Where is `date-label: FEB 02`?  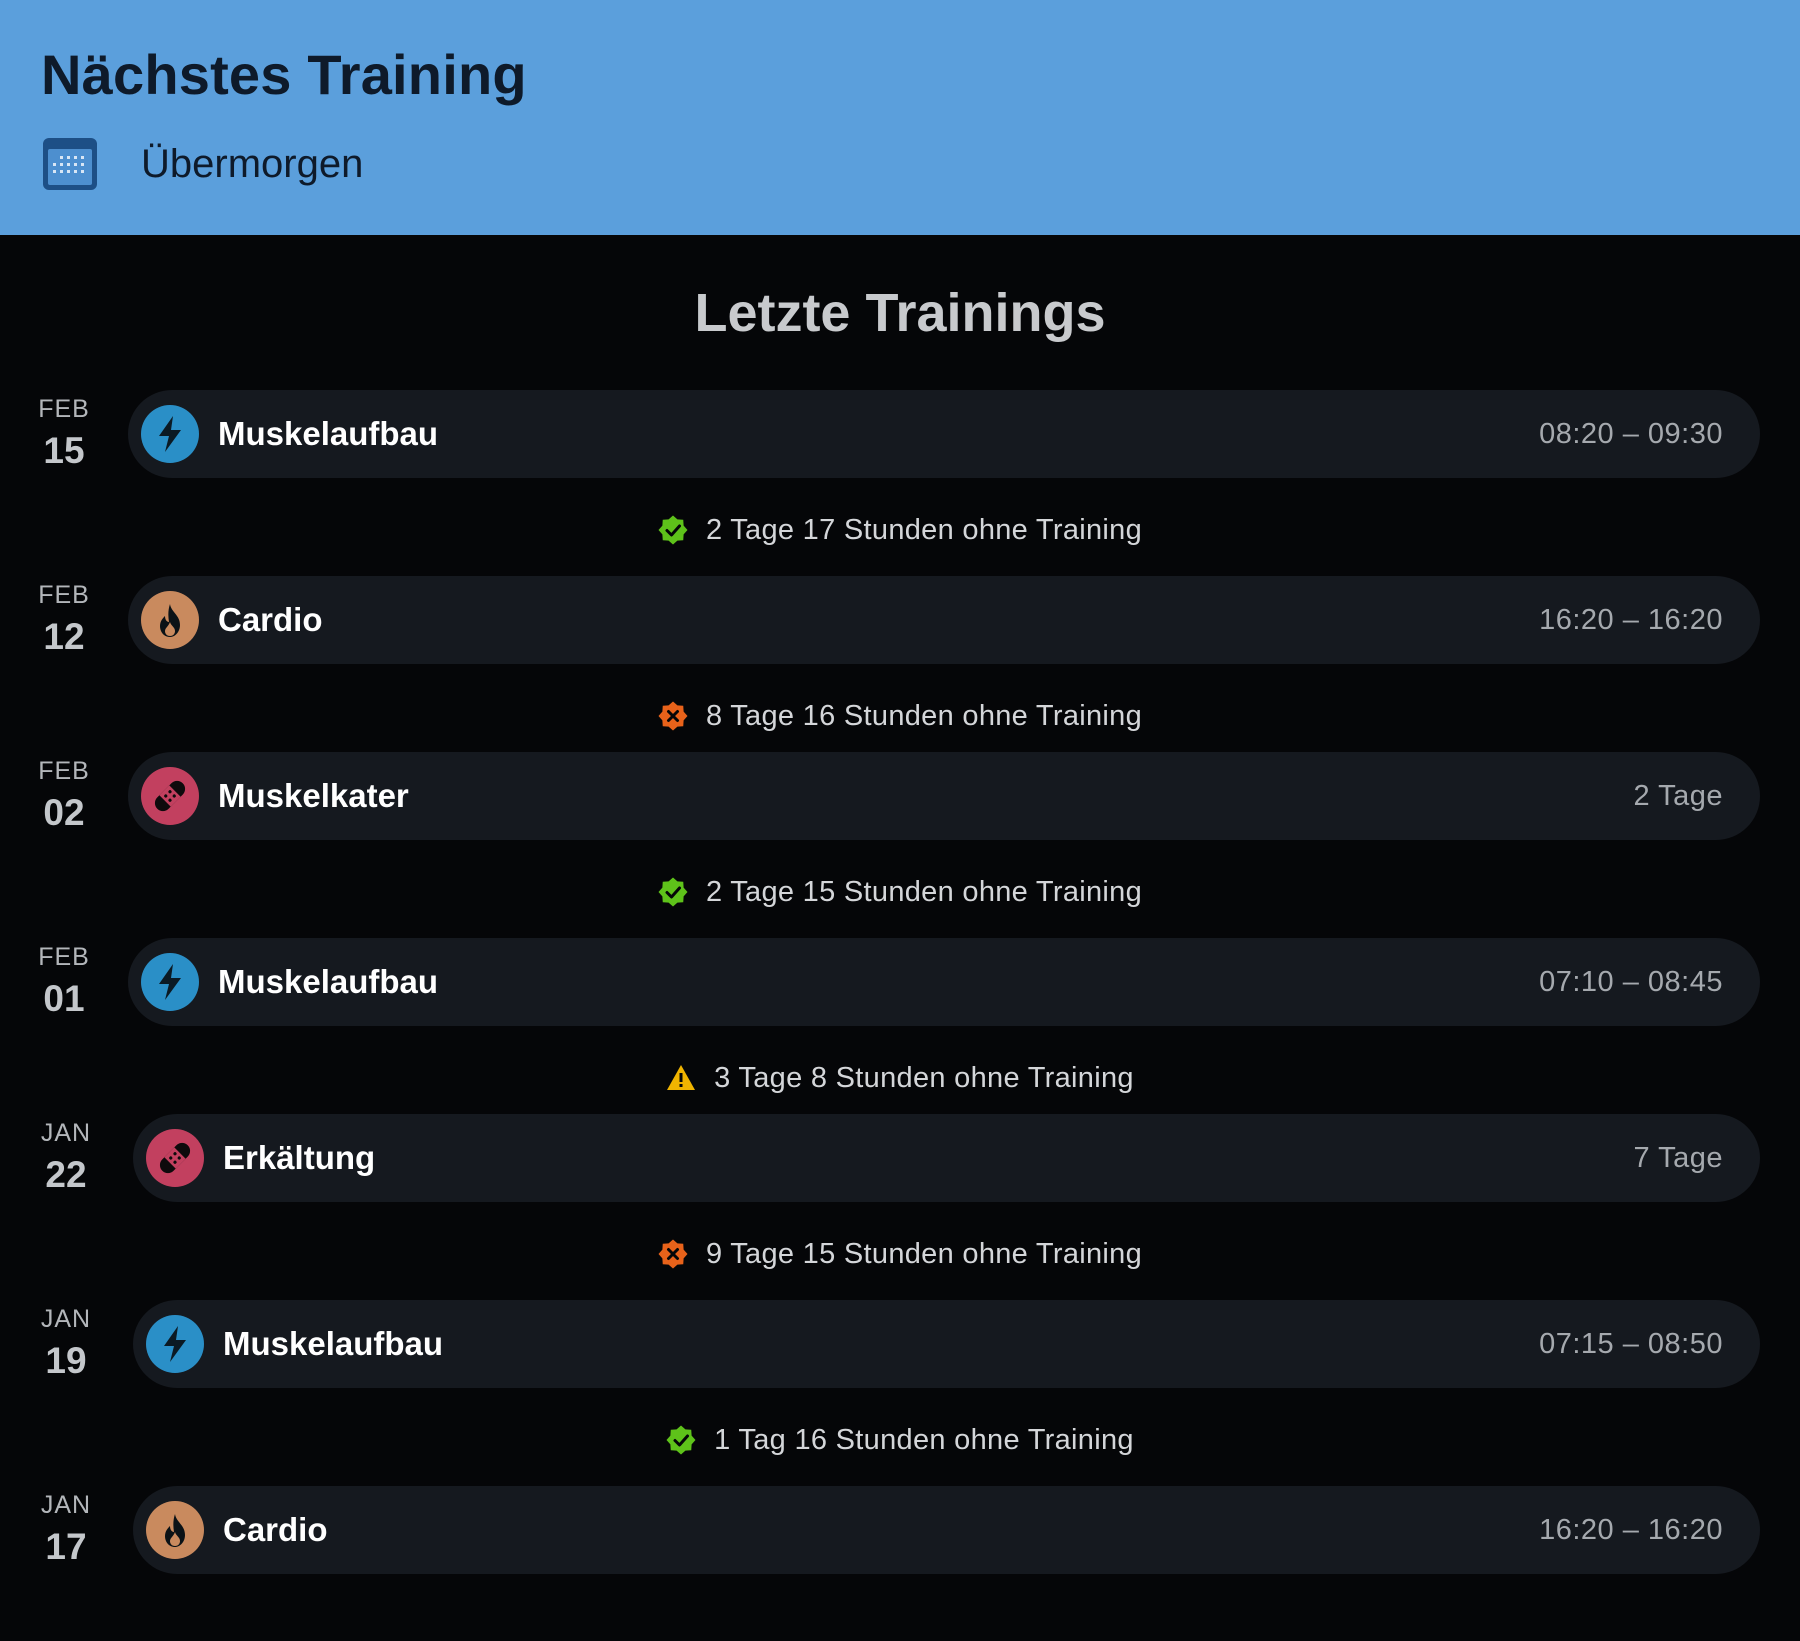
date-label: FEB 02 is located at coordinates (64, 795).